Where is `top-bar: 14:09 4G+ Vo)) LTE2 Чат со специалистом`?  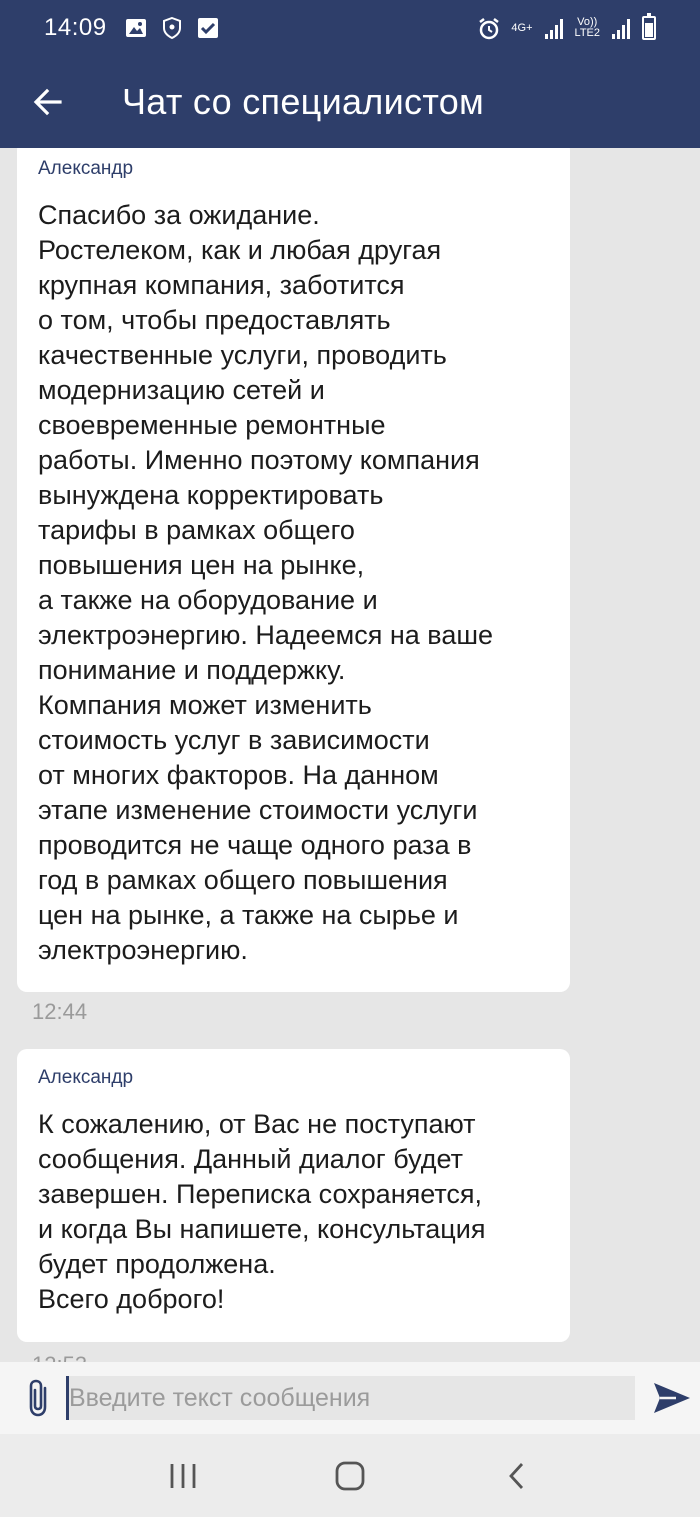 top-bar: 14:09 4G+ Vo)) LTE2 Чат со специалистом is located at coordinates (350, 74).